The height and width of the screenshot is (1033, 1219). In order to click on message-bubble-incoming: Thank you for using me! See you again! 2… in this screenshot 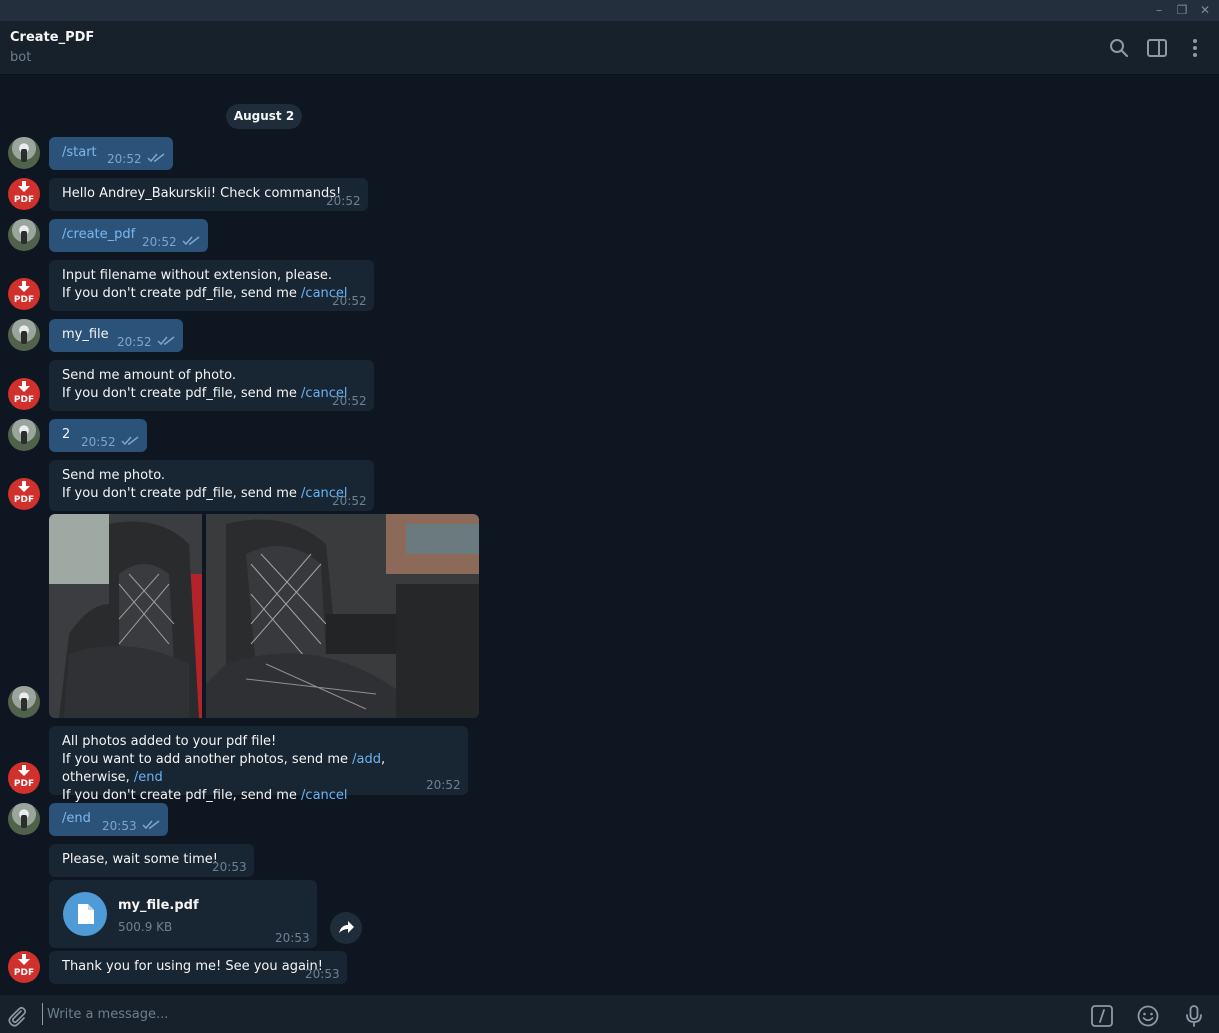, I will do `click(198, 967)`.